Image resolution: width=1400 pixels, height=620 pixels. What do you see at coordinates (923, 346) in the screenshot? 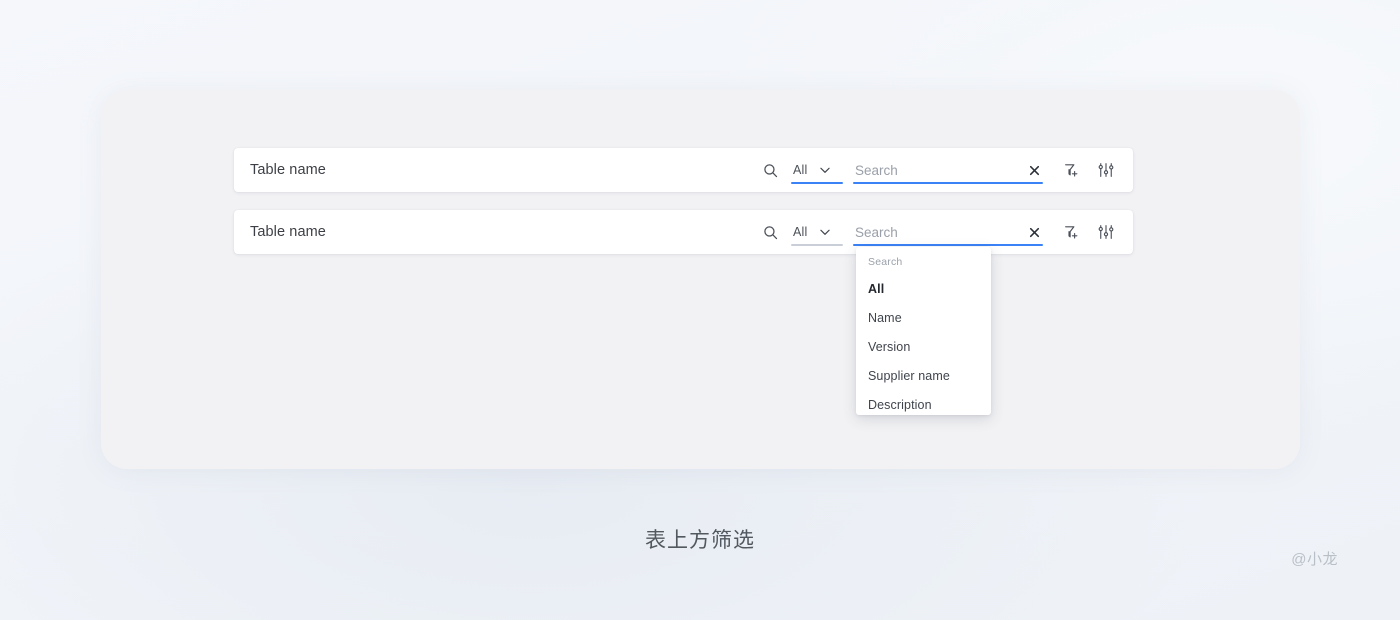
I see `dropdown-item-version: Version` at bounding box center [923, 346].